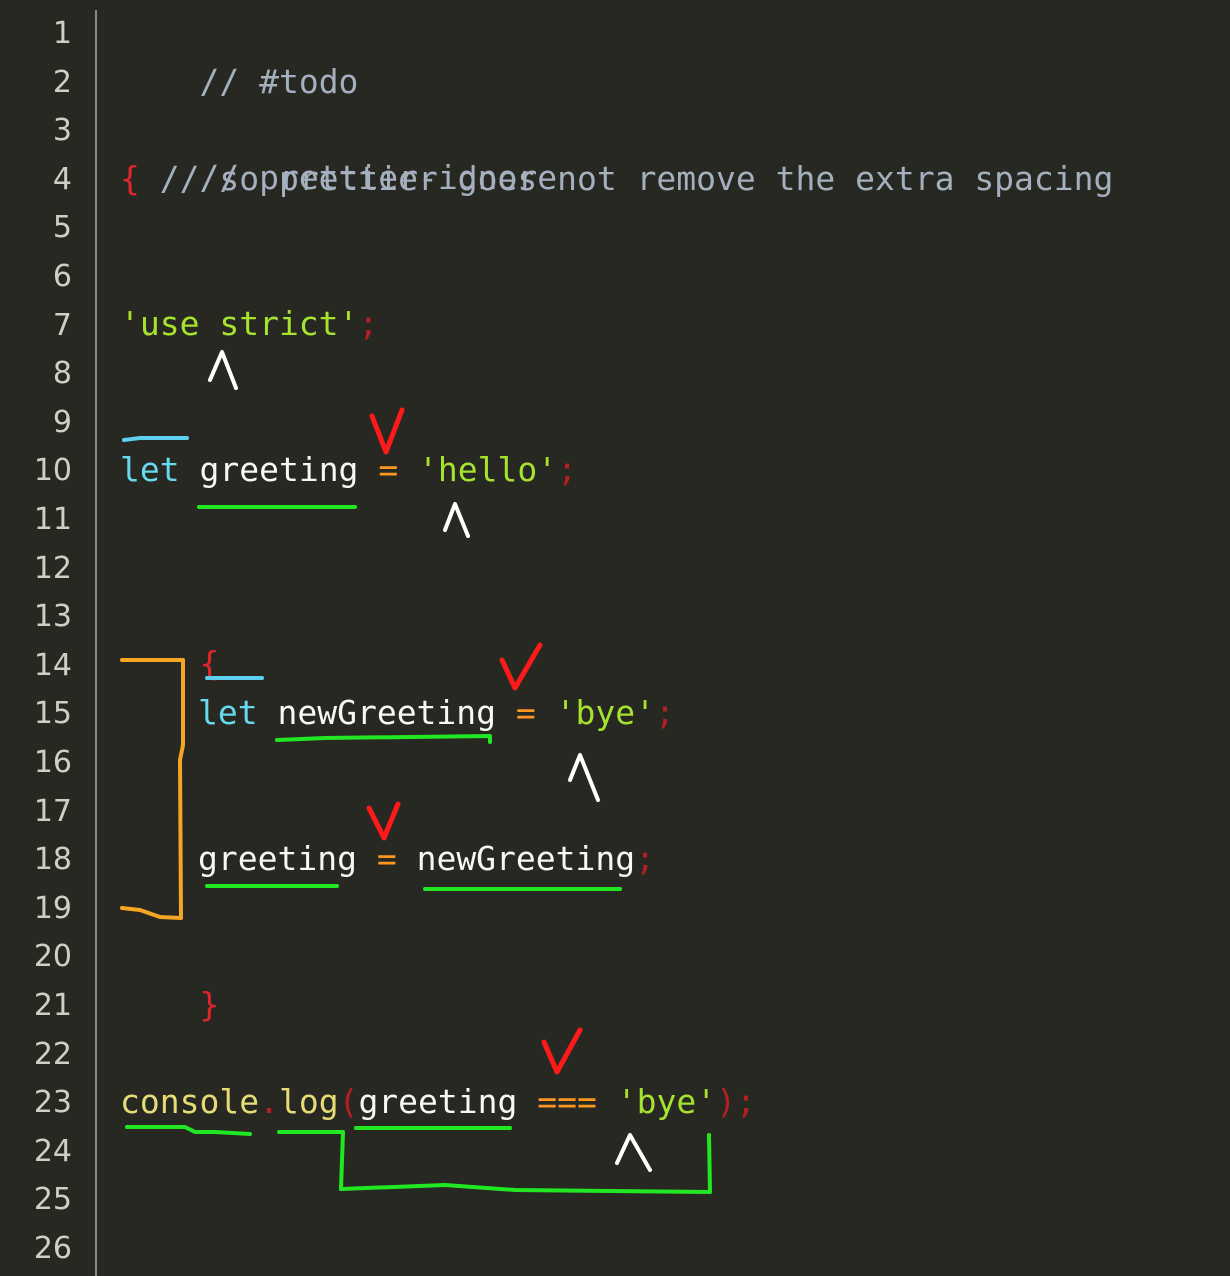  I want to click on code-line-23: console.log(greeting === 'bye');, so click(438, 1102).